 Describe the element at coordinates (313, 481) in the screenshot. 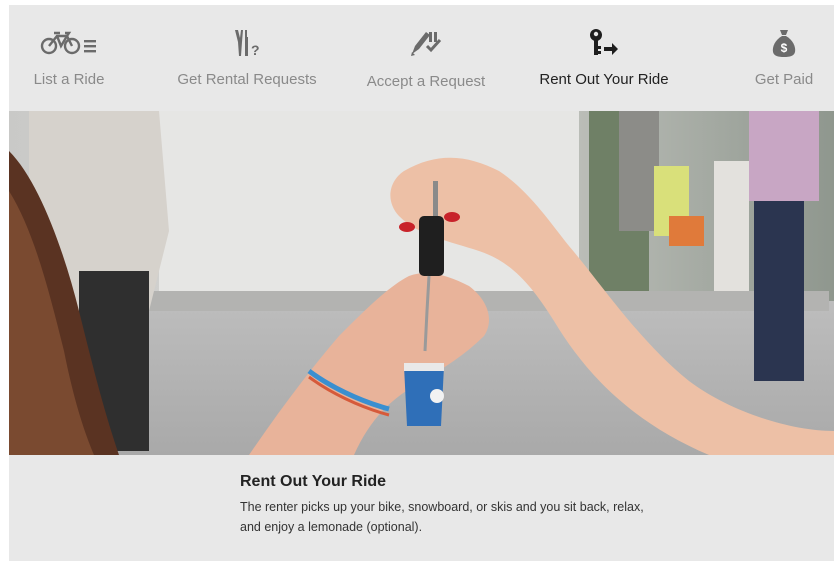

I see `step-title: Rent Out Your Ride` at that location.